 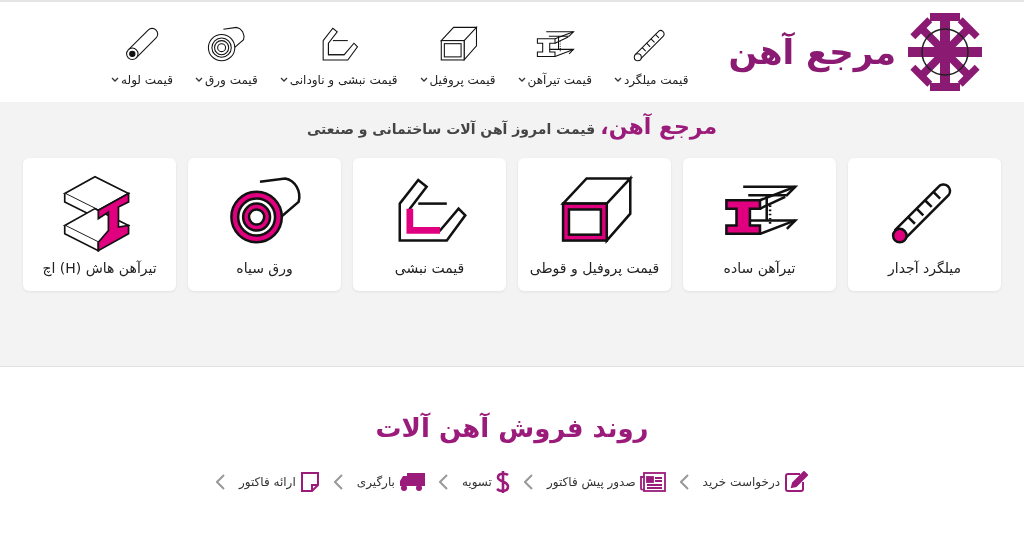 I want to click on nav-item: قیمت پروفیل, so click(x=457, y=56).